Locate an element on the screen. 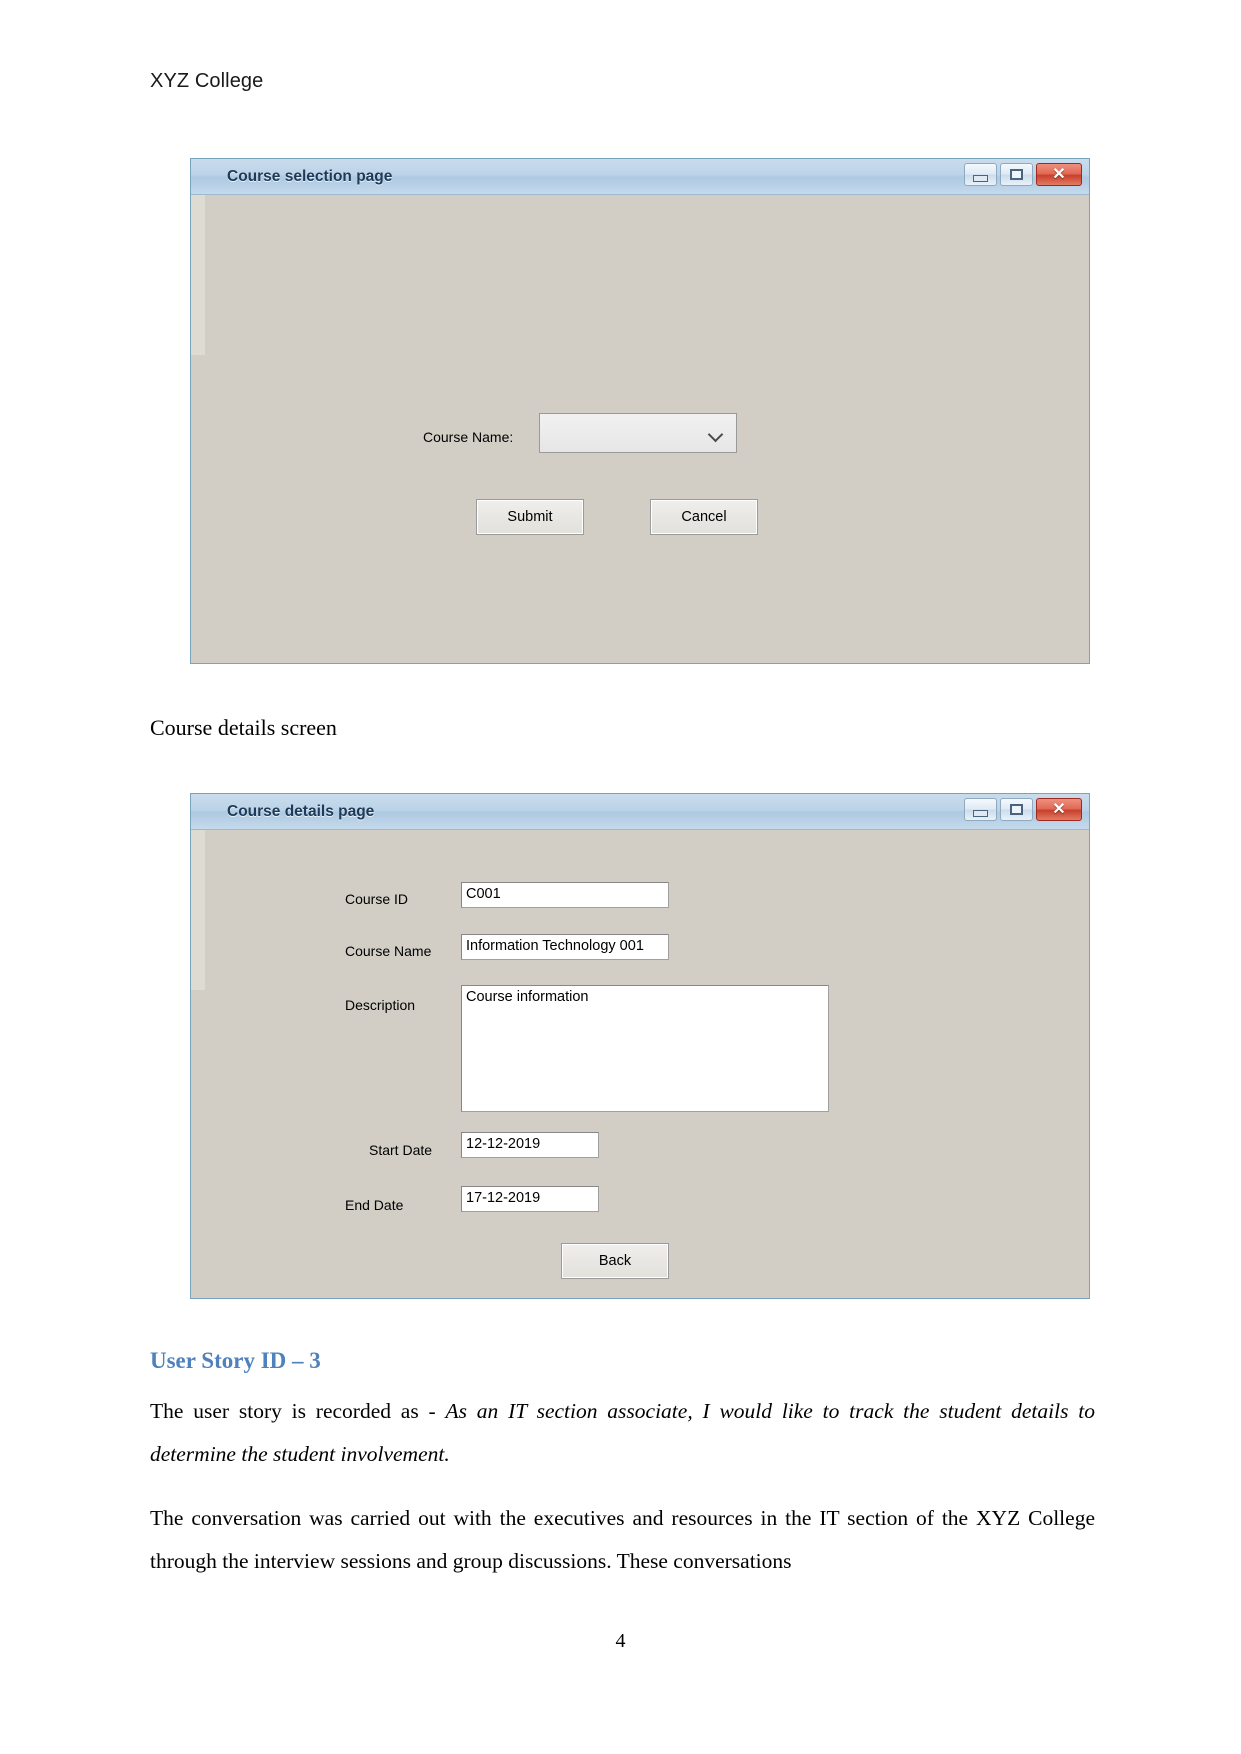 The height and width of the screenshot is (1754, 1241). document-header: XYZ College is located at coordinates (207, 81).